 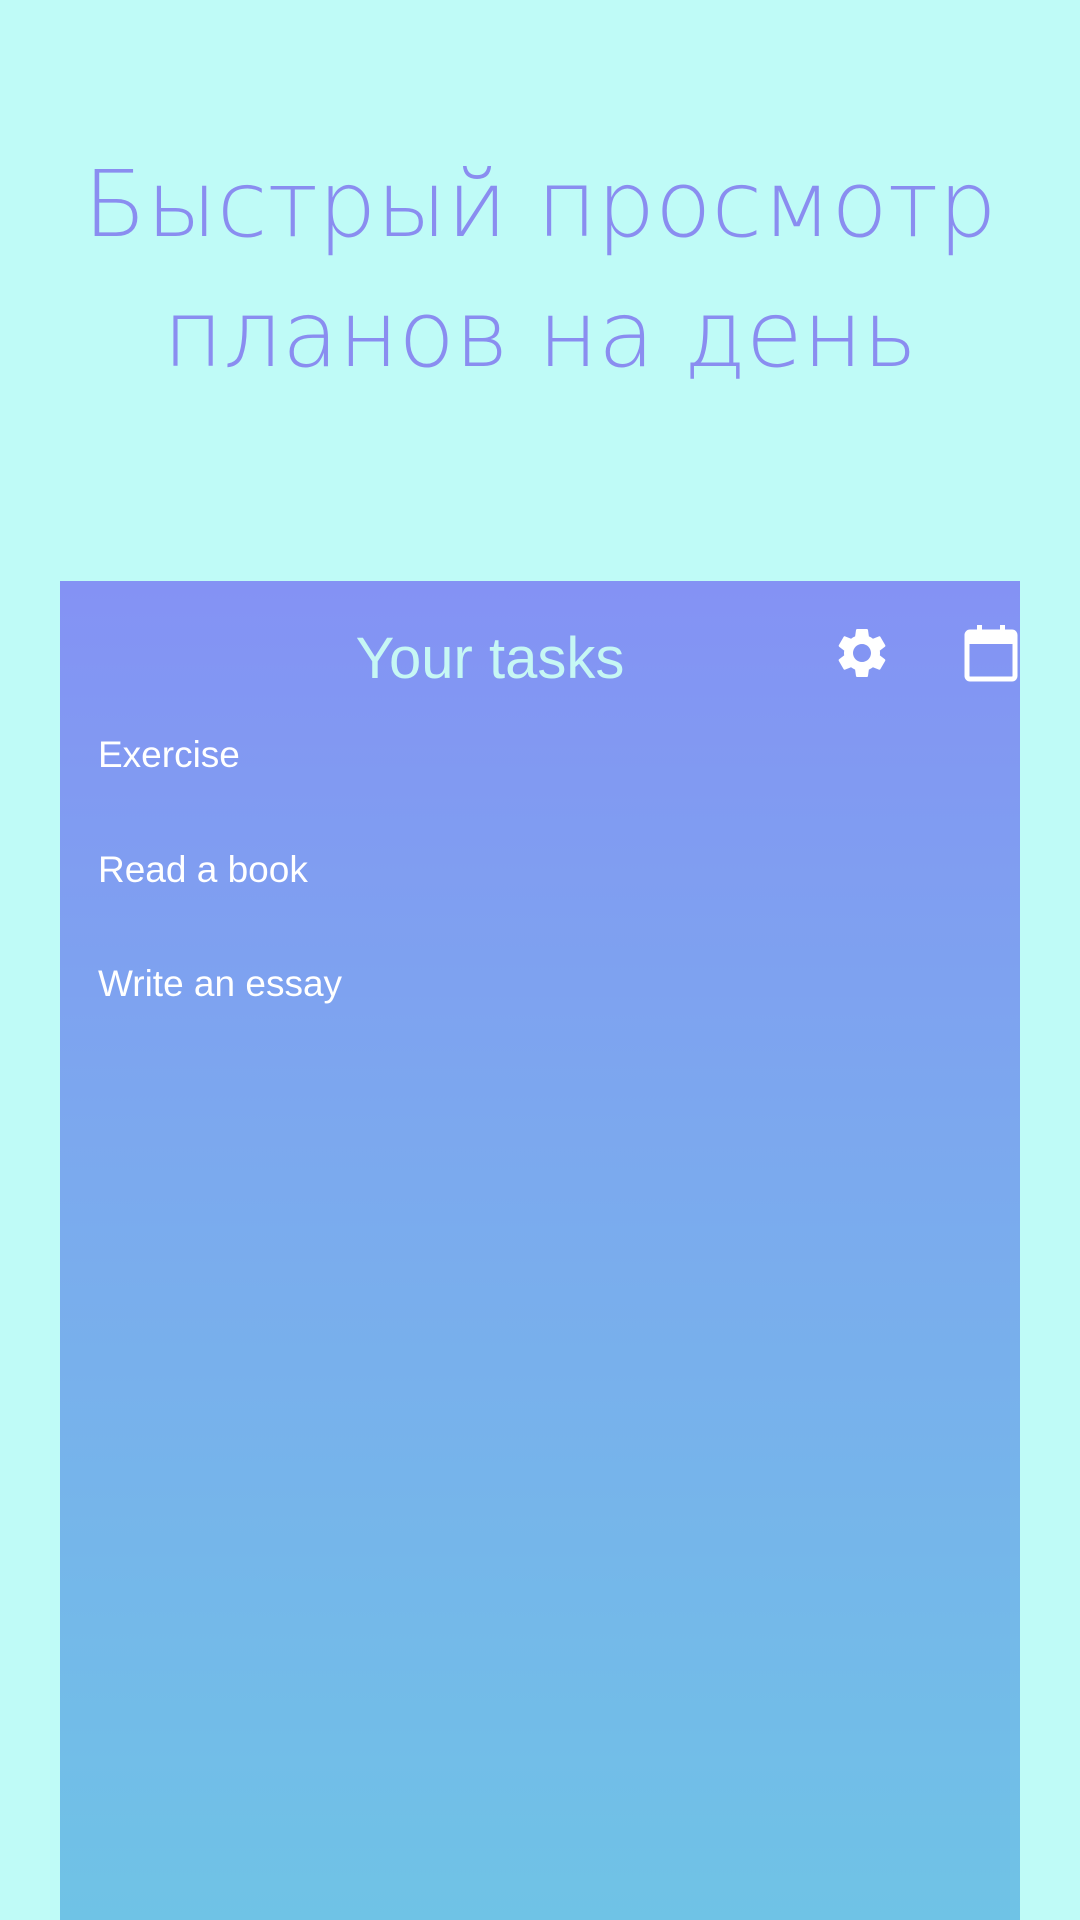 I want to click on promo-headline: Быстрый просмотр планов на день, so click(x=540, y=270).